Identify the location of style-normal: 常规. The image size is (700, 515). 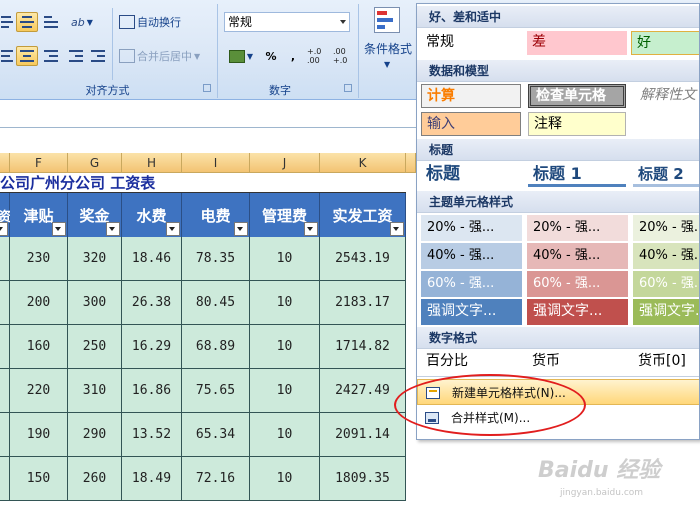
(473, 43).